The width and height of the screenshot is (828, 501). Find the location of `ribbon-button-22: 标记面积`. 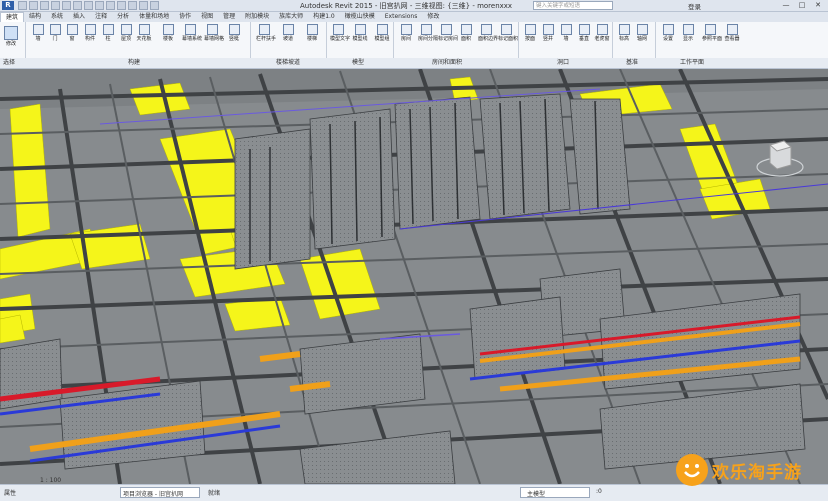

ribbon-button-22: 标记面积 is located at coordinates (508, 33).